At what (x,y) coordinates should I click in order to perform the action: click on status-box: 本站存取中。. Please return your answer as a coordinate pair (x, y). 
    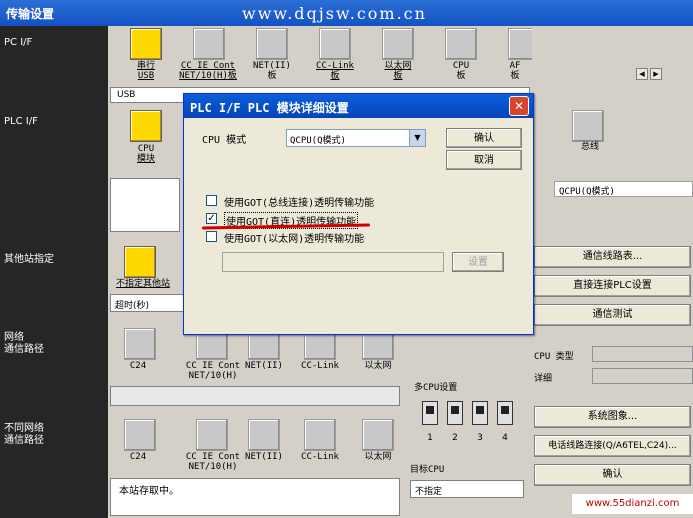
    Looking at the image, I should click on (255, 497).